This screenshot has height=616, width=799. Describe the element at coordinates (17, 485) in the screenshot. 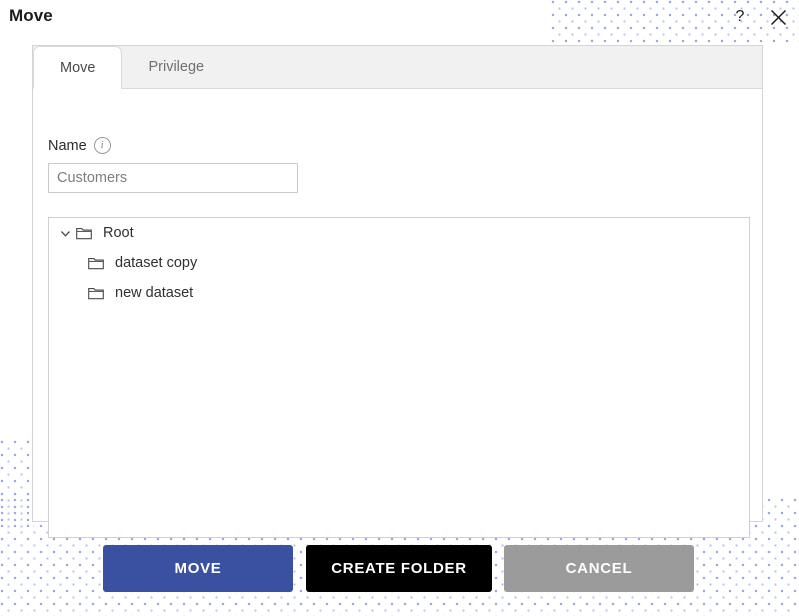

I see `dot-pattern-left` at that location.